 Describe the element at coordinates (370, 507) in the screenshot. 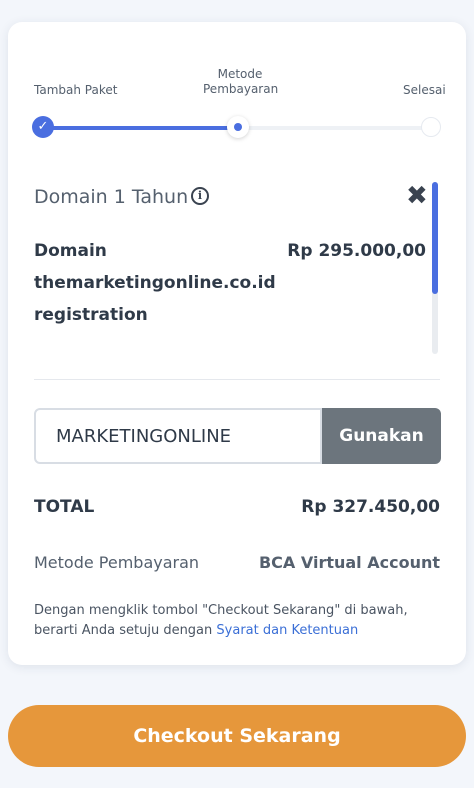

I see `total-value: Rp 327.450,00` at that location.